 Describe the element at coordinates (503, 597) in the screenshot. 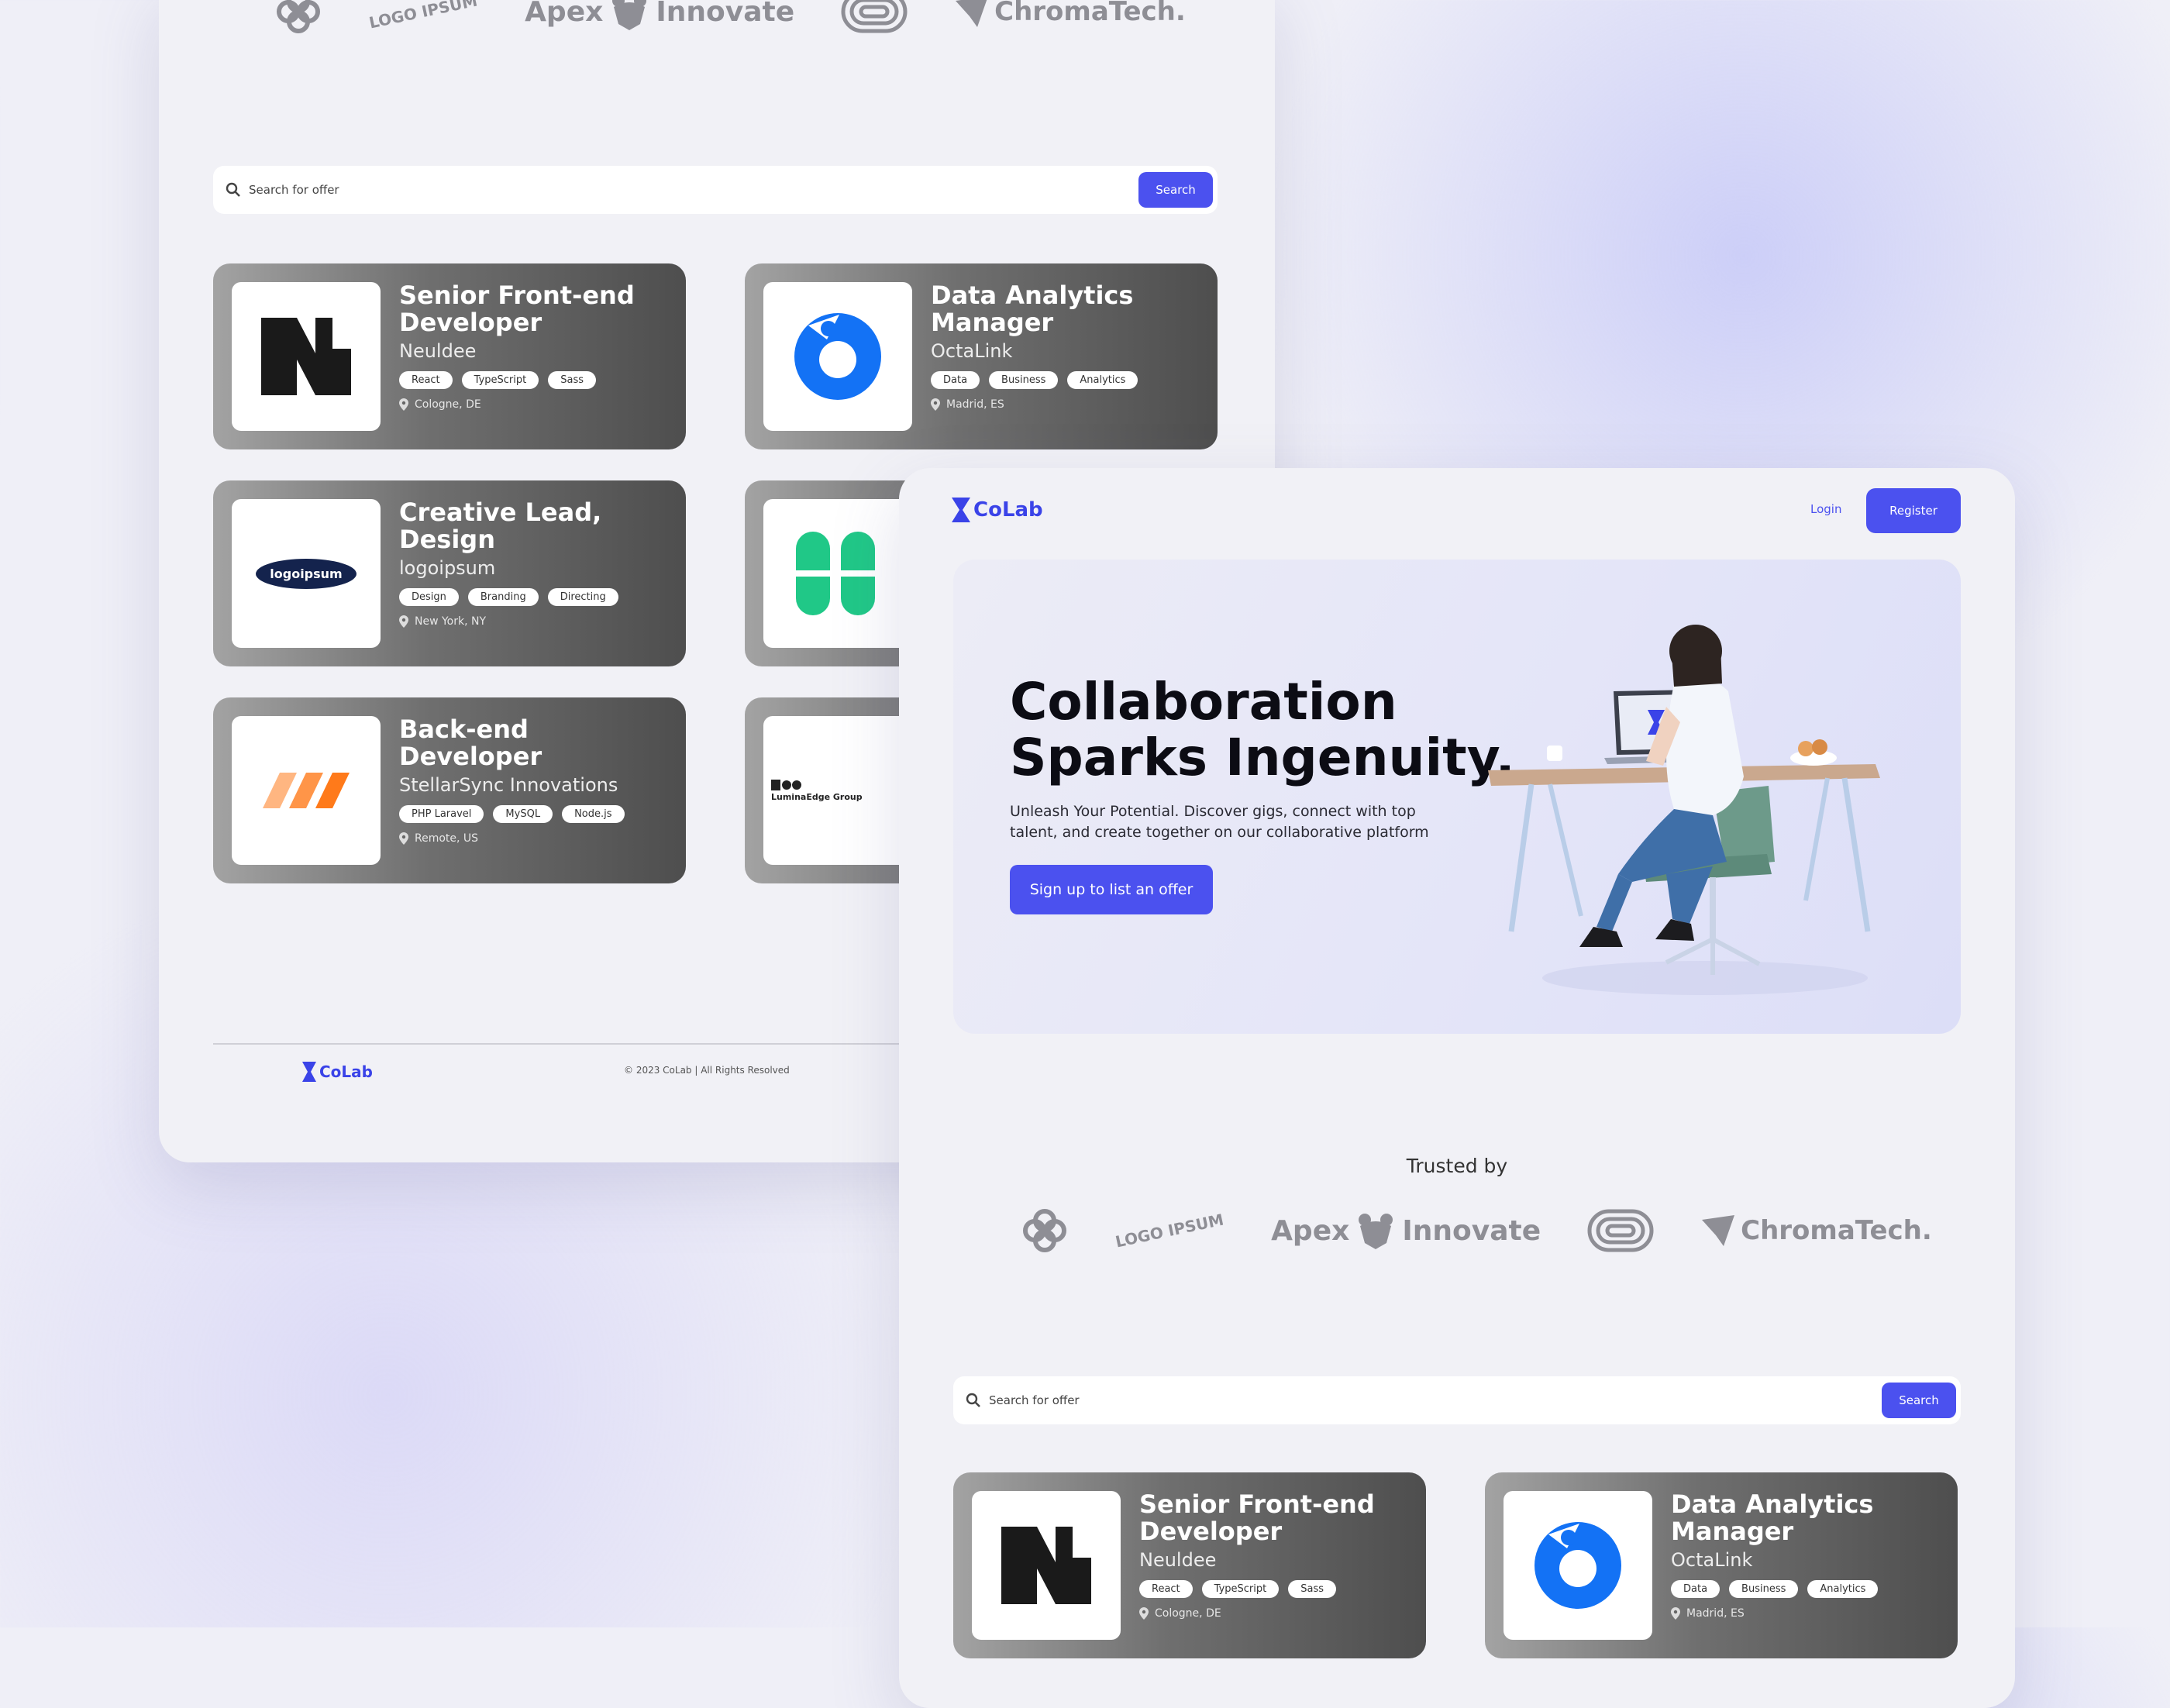

I see `skill-tag: Branding` at that location.